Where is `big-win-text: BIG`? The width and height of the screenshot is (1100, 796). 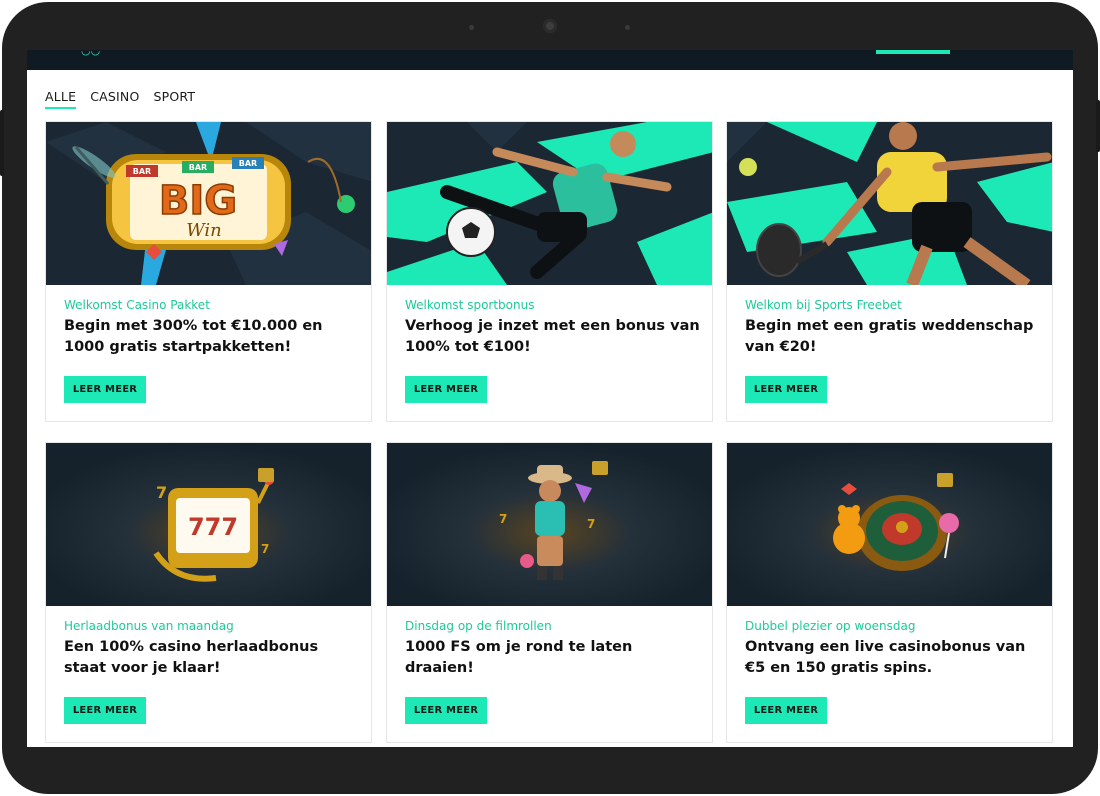 big-win-text: BIG is located at coordinates (198, 201).